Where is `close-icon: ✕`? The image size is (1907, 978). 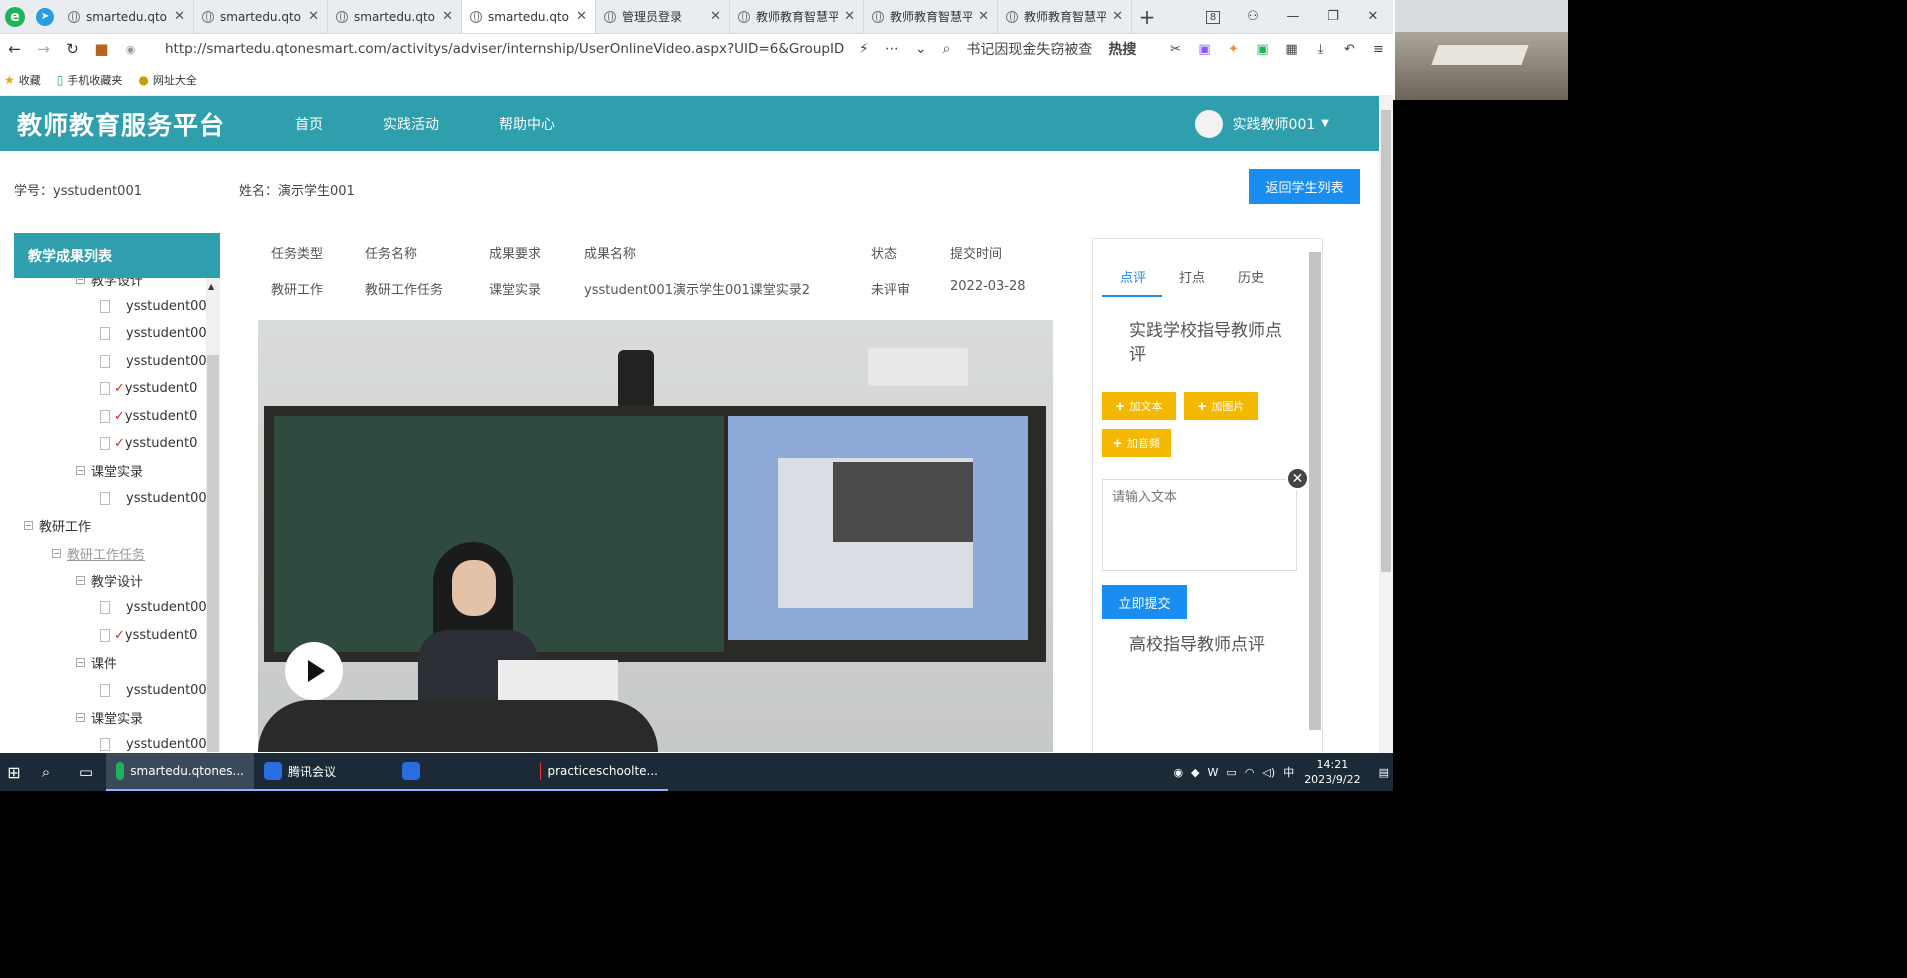 close-icon: ✕ is located at coordinates (1297, 478).